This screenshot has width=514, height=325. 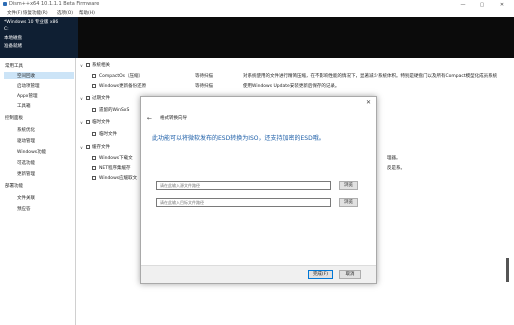 I want to click on section-cache-title: 缓存文件, so click(x=101, y=147).